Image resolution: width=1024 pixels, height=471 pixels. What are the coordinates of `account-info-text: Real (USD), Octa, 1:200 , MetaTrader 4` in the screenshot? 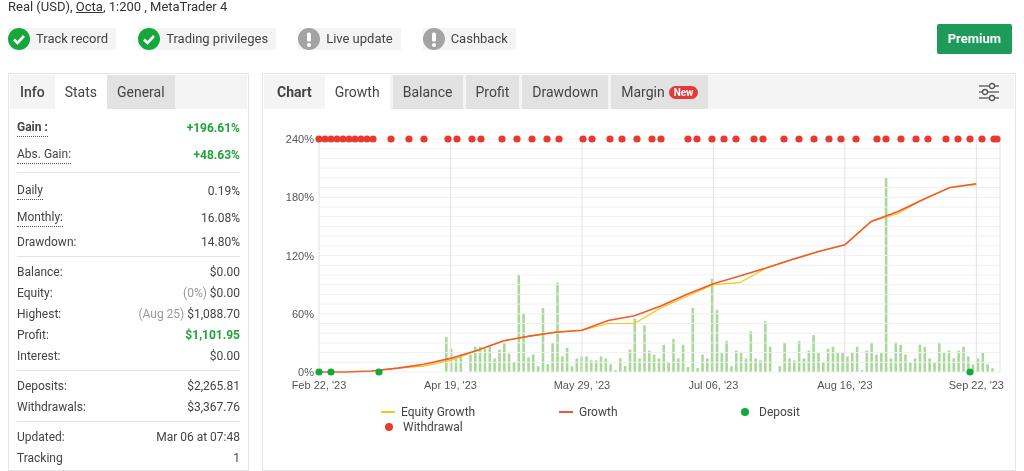 It's located at (118, 7).